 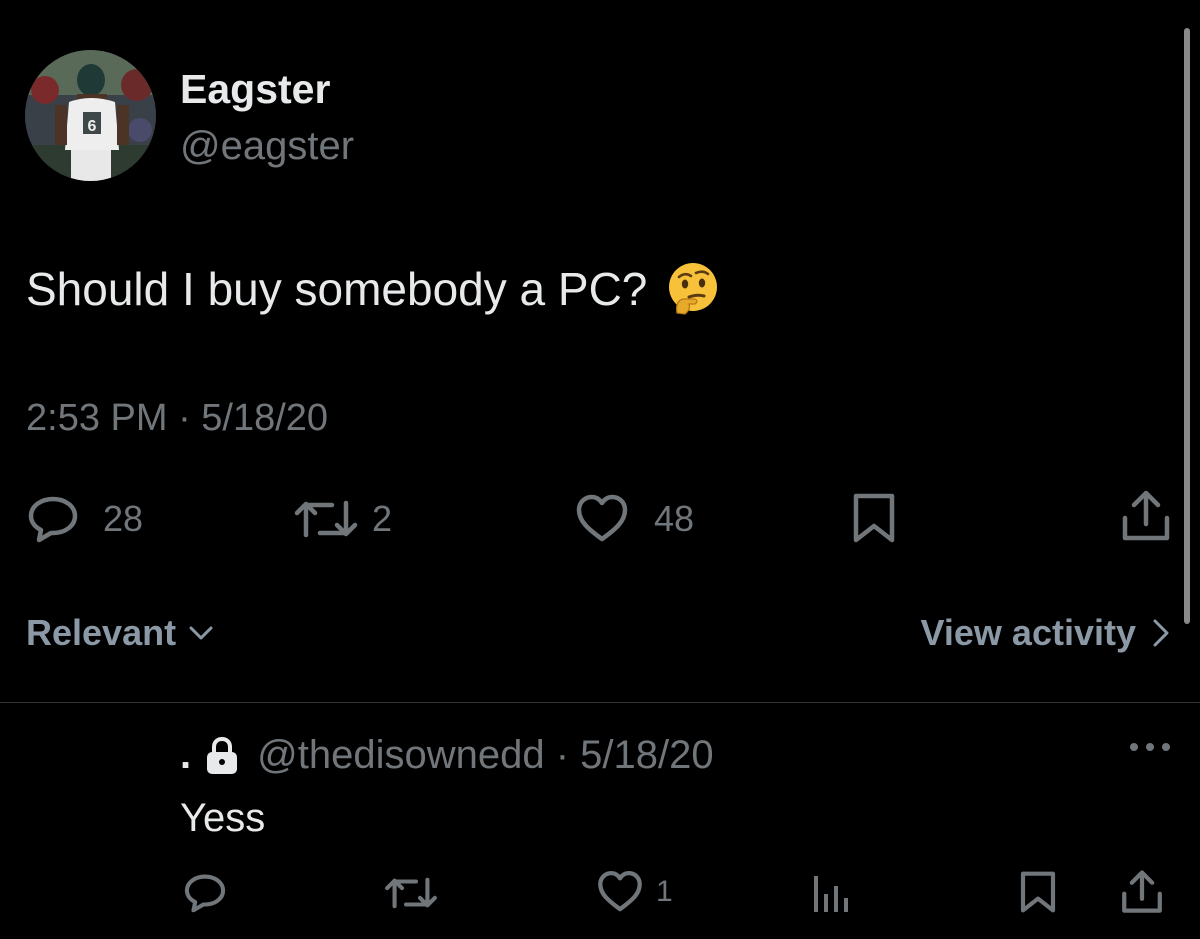 I want to click on analytics-icon, so click(x=831, y=894).